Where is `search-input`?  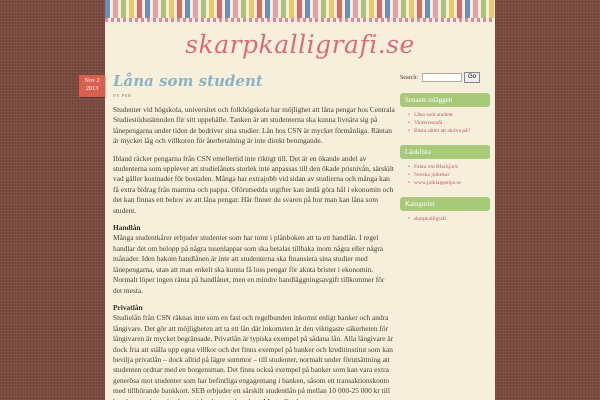 search-input is located at coordinates (442, 77).